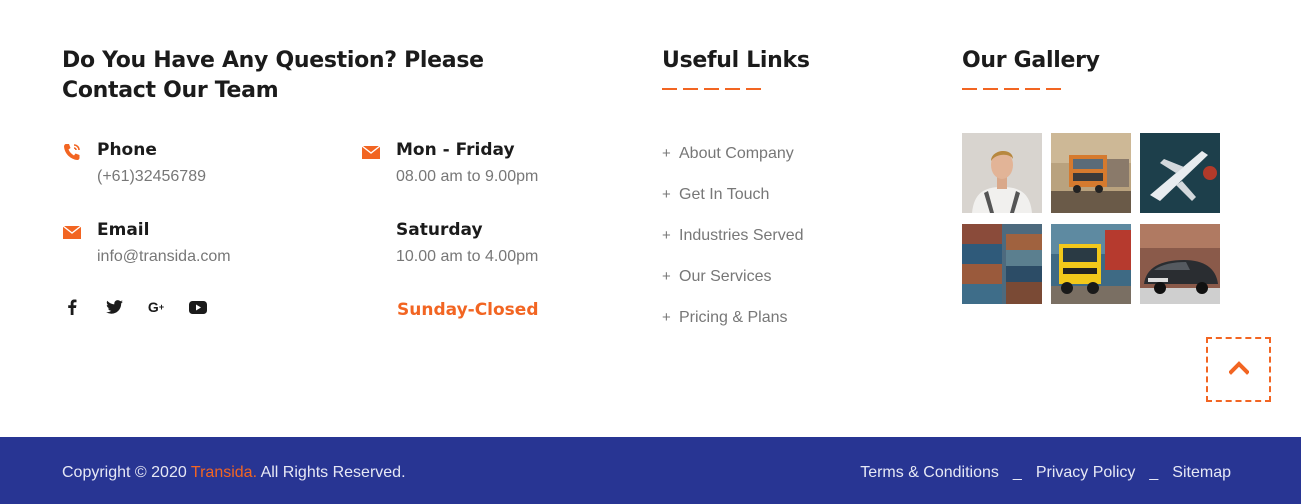  What do you see at coordinates (725, 277) in the screenshot?
I see `link-label: Our Services` at bounding box center [725, 277].